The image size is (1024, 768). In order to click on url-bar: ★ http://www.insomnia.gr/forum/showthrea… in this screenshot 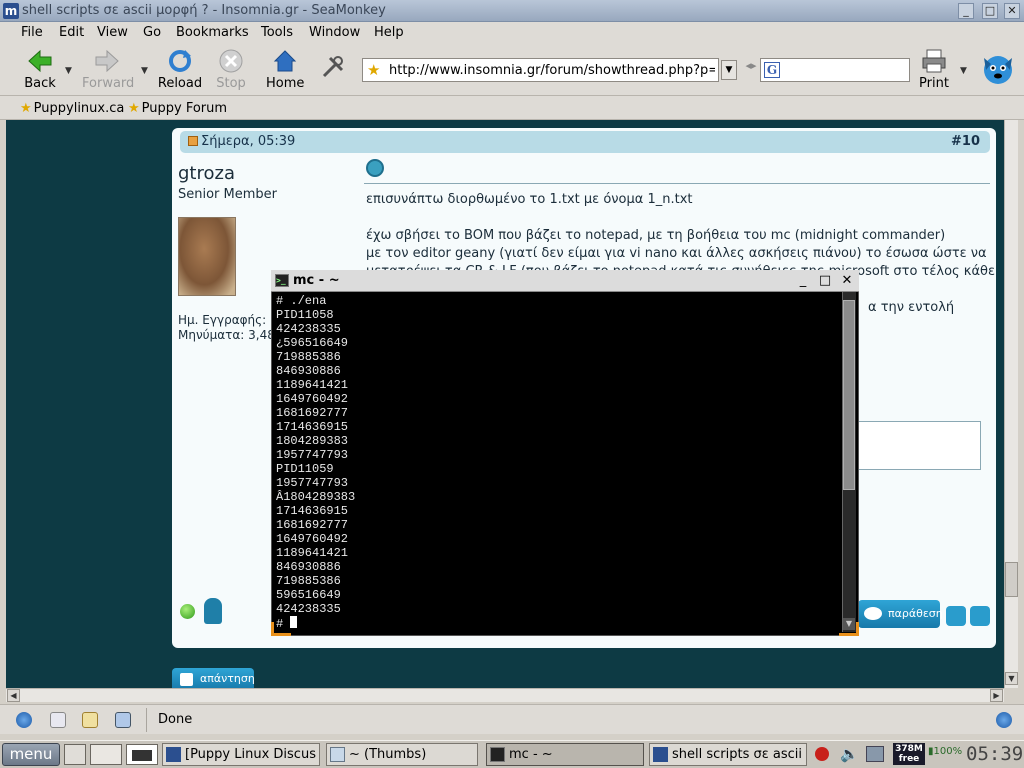, I will do `click(540, 70)`.